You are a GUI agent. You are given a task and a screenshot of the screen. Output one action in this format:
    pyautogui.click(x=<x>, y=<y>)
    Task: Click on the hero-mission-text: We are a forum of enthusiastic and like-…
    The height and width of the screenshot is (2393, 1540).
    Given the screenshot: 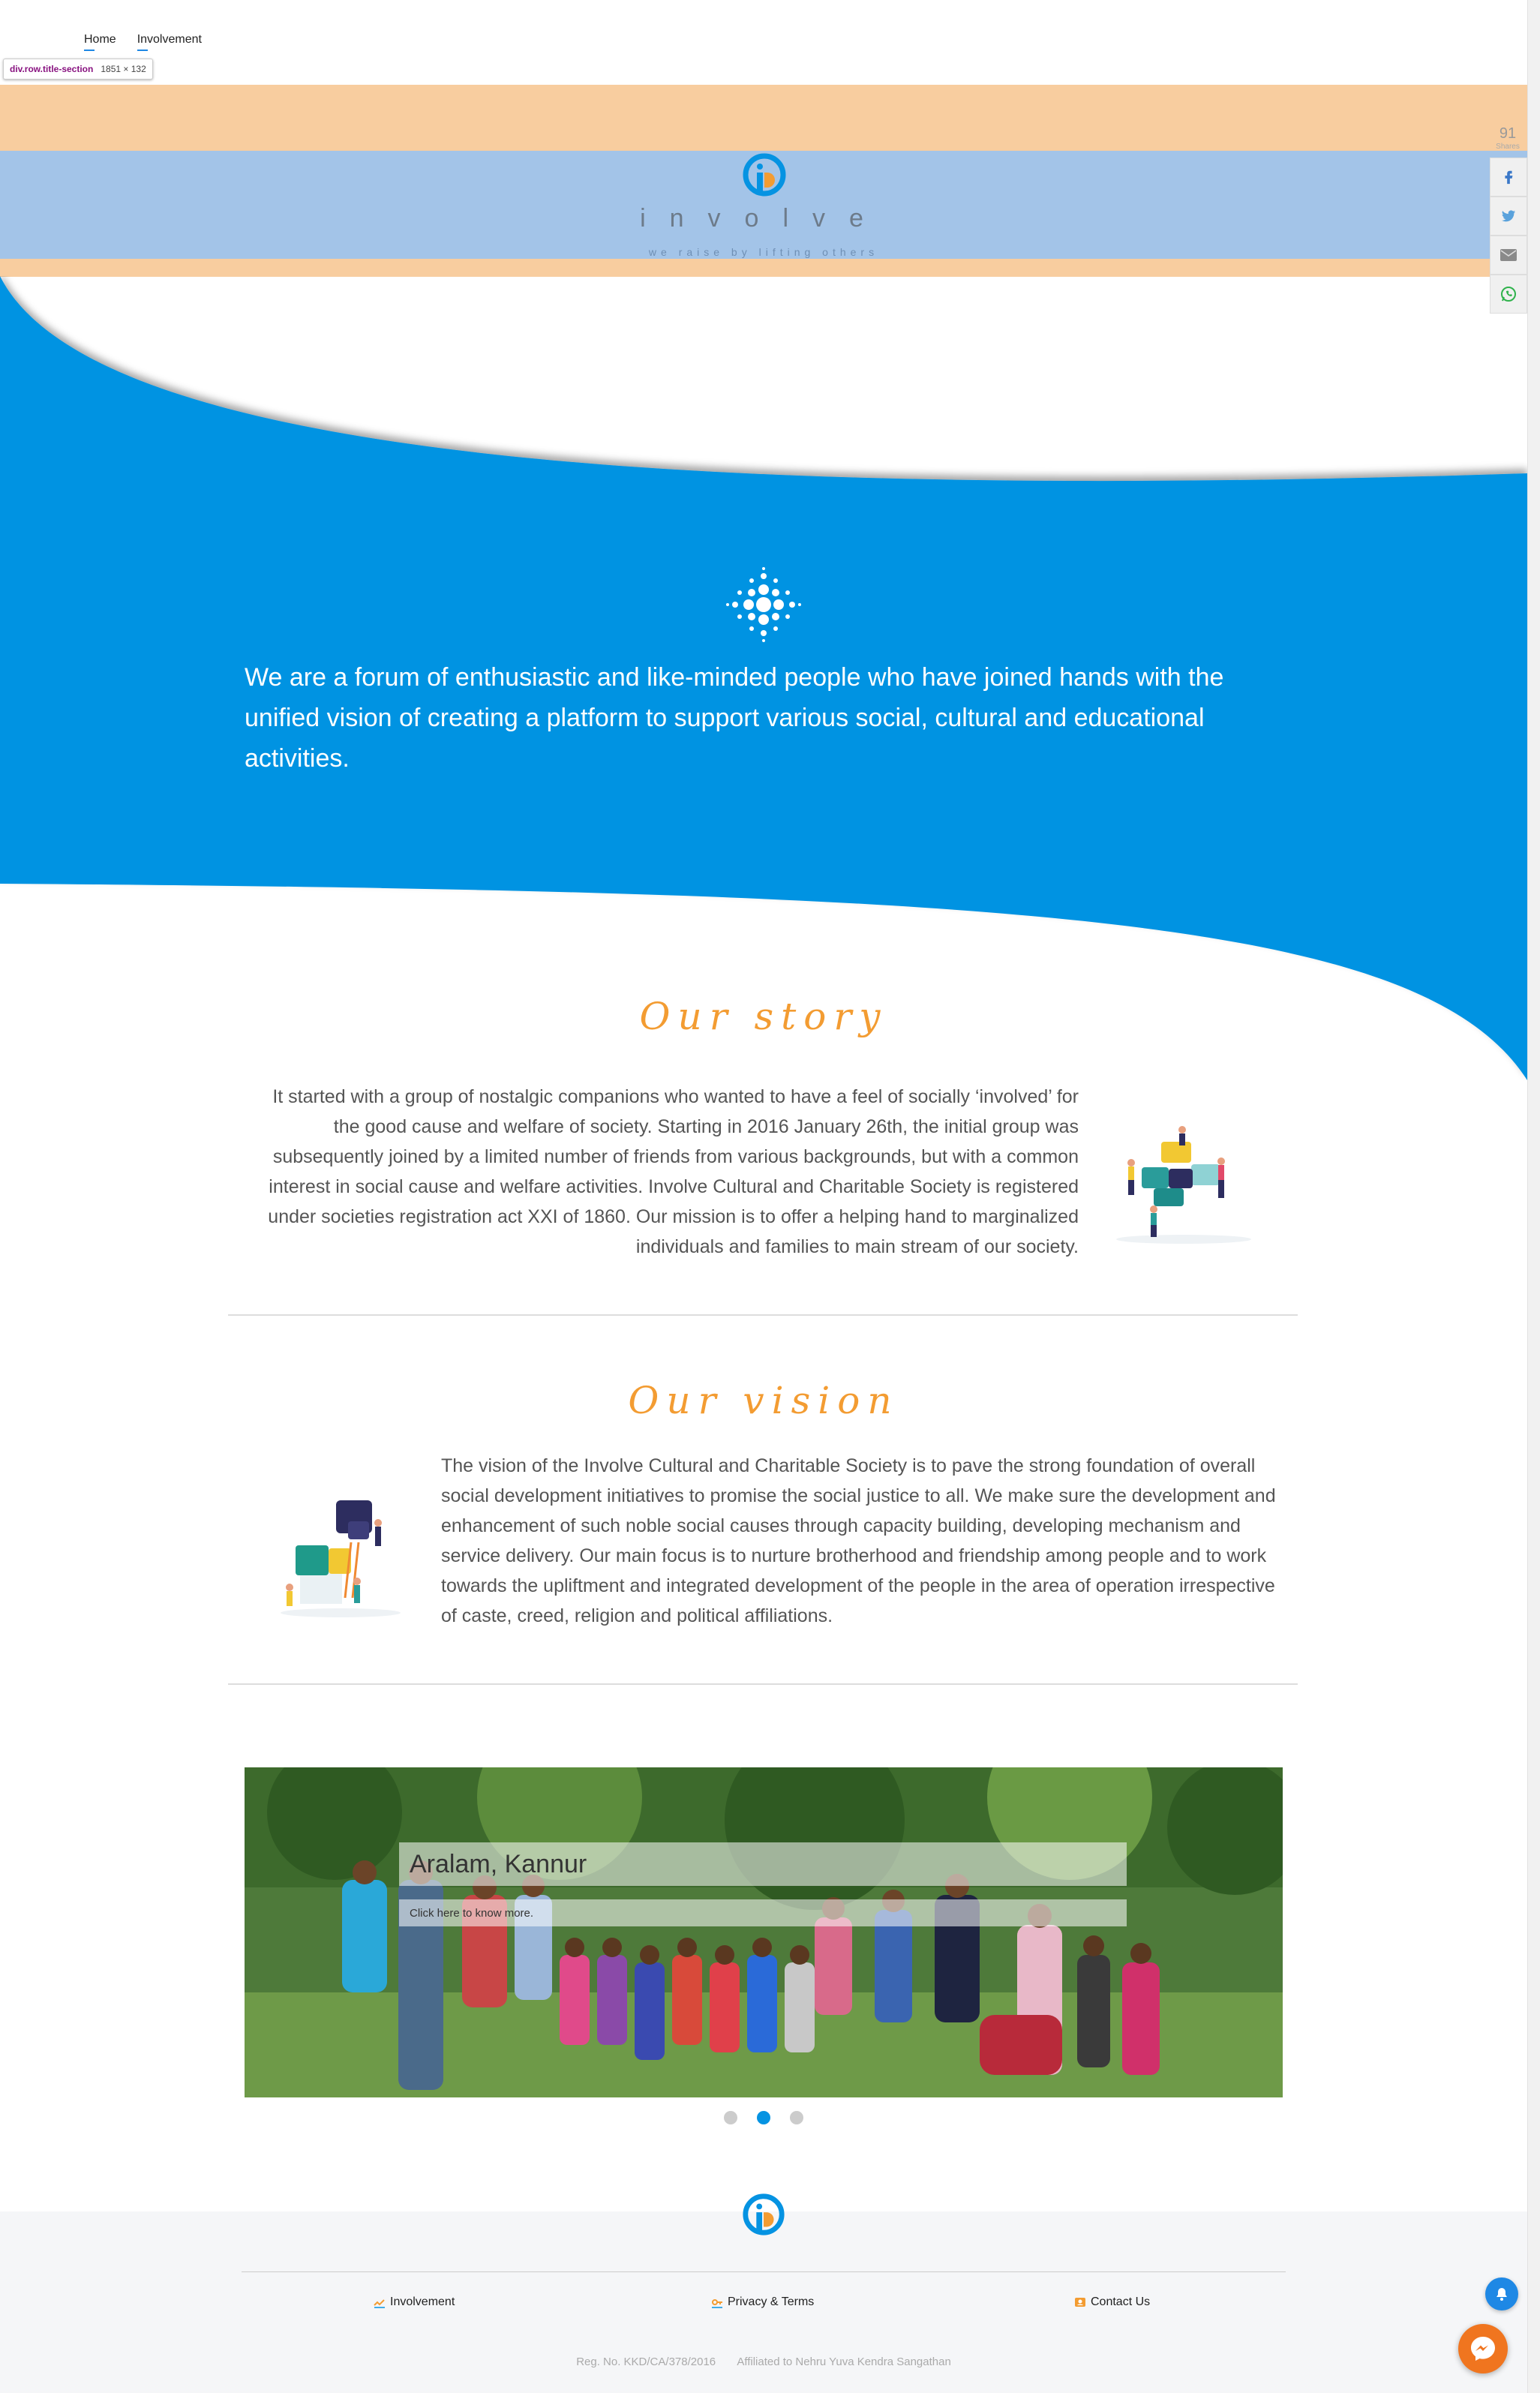 What is the action you would take?
    pyautogui.click(x=734, y=718)
    